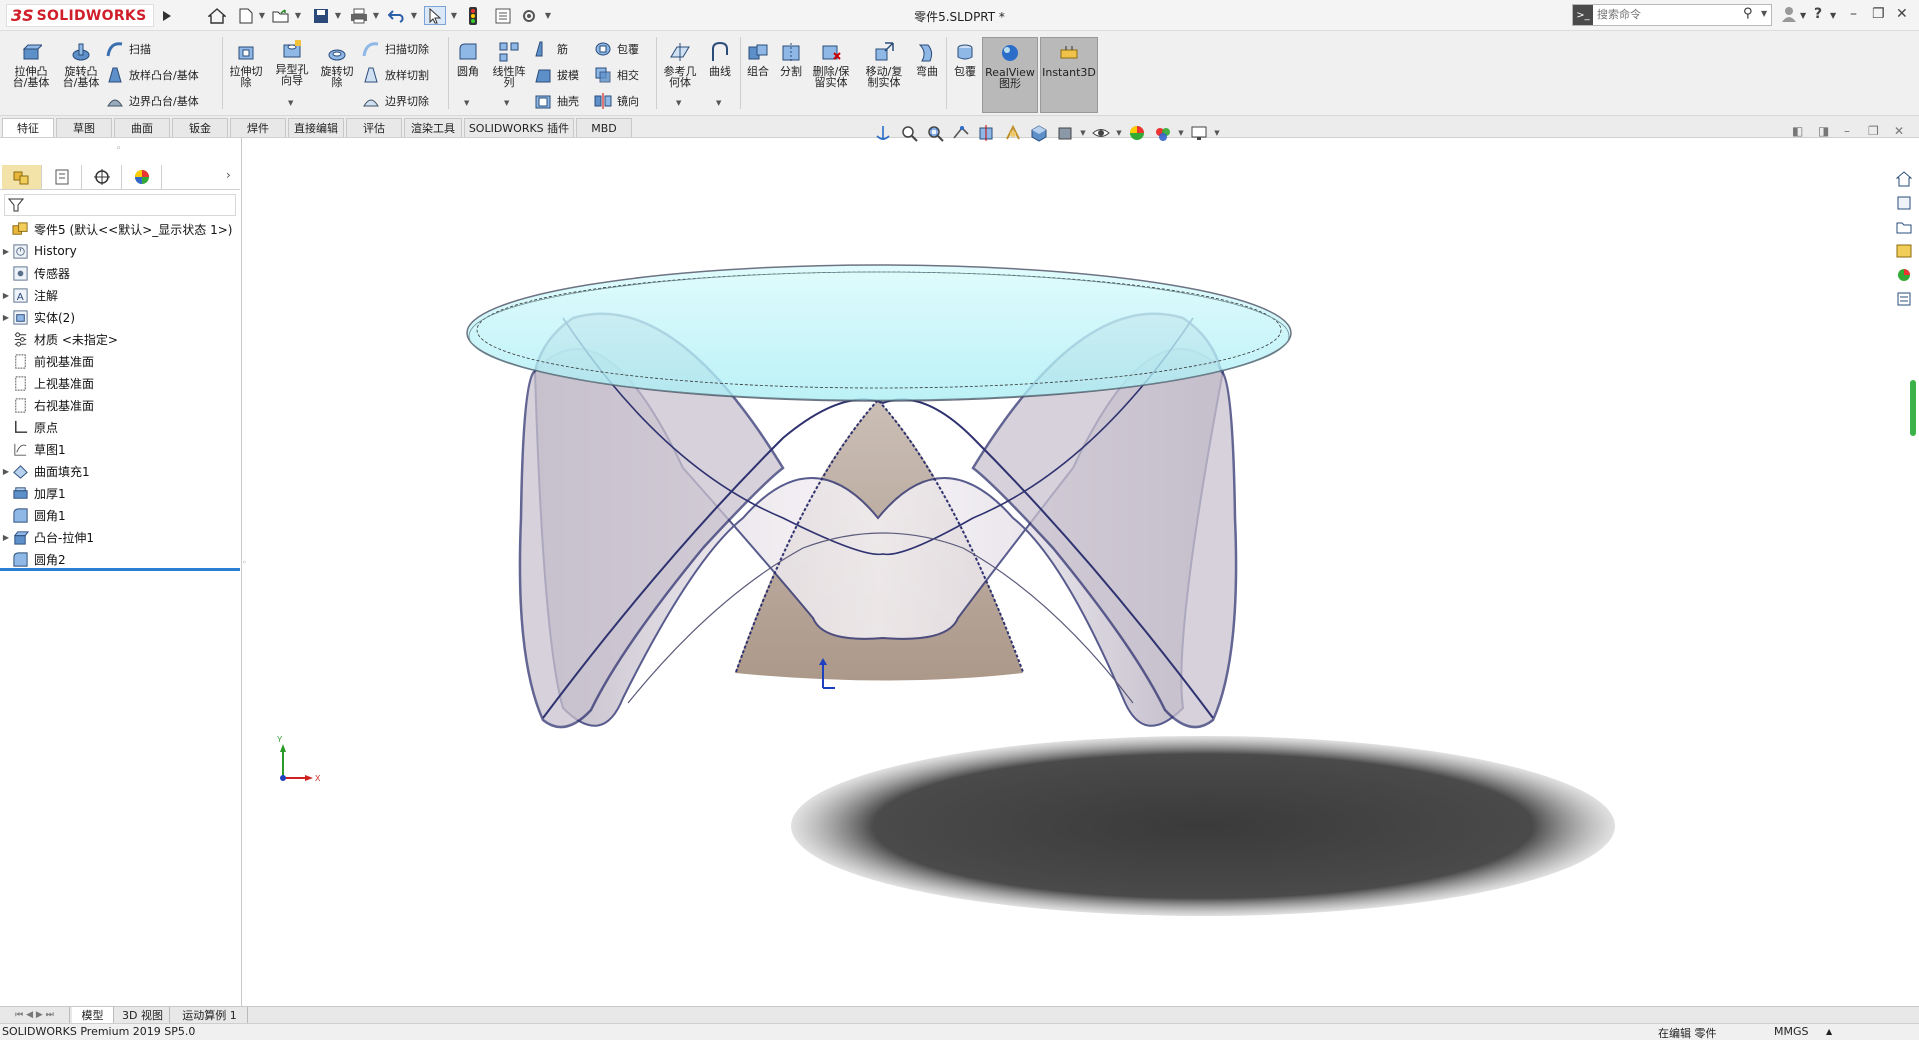 The height and width of the screenshot is (1041, 1919). What do you see at coordinates (142, 127) in the screenshot?
I see `tab-surfaces: 曲面` at bounding box center [142, 127].